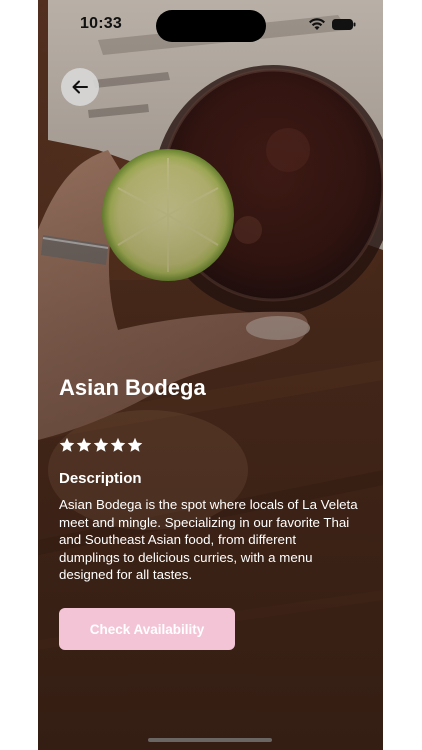  I want to click on dynamic-island, so click(211, 26).